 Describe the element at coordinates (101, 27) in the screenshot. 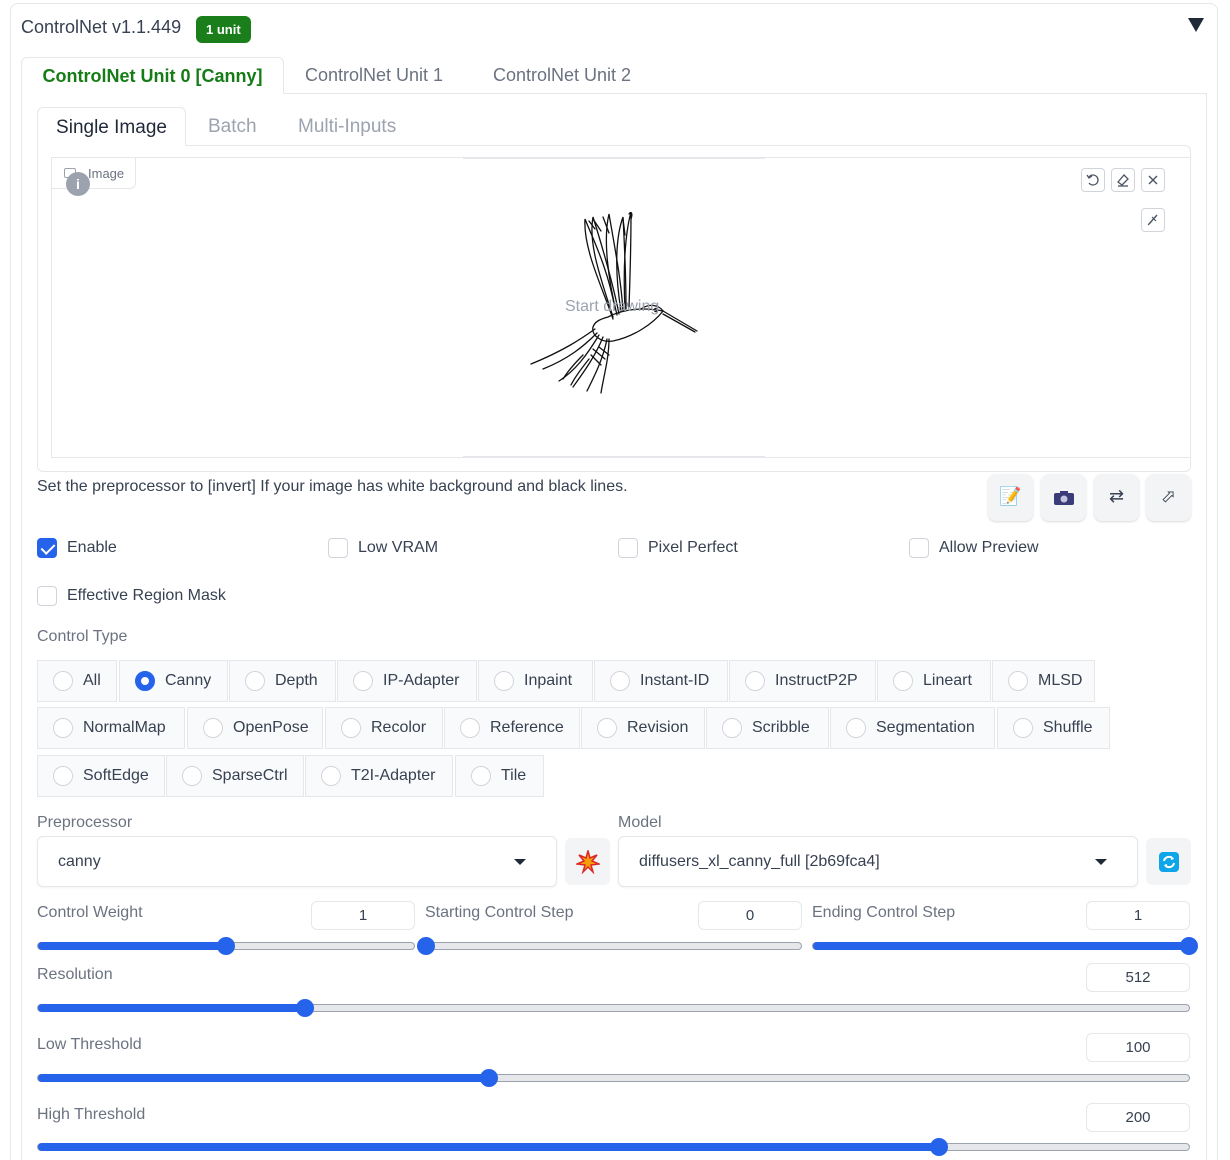

I see `accordion-title: ControlNet v1.1.449` at that location.